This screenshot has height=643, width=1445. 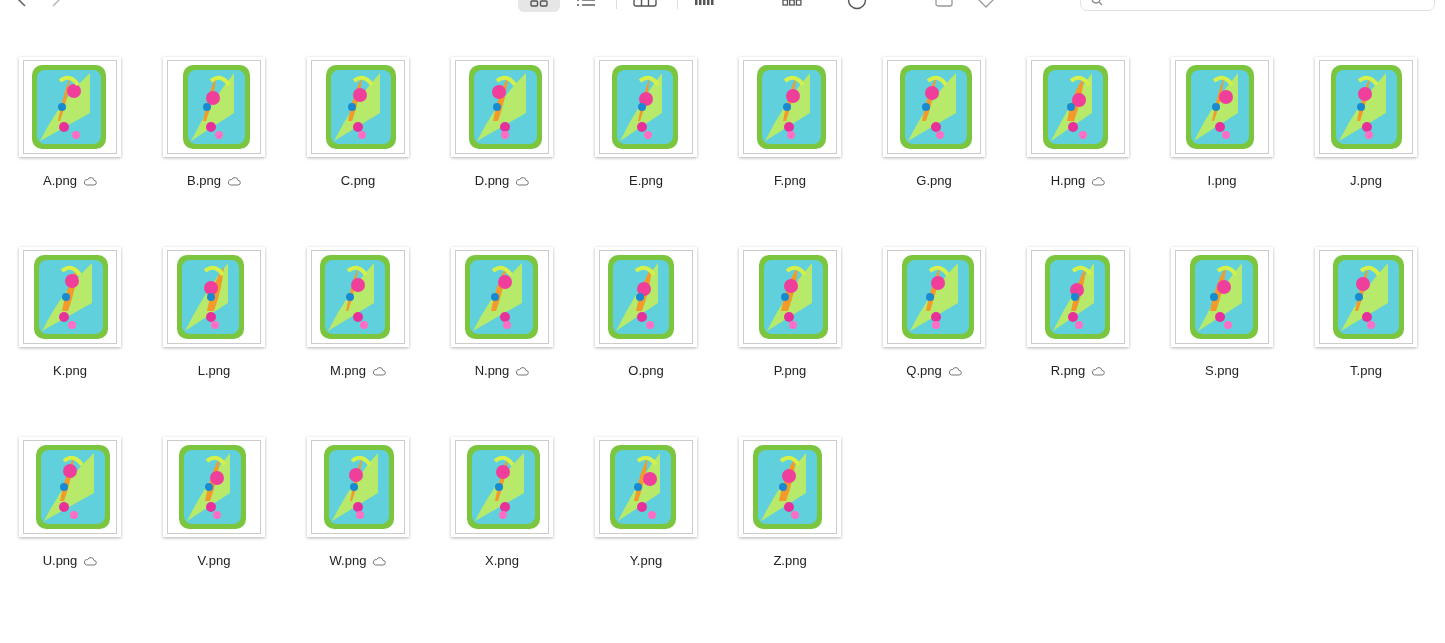 I want to click on file-name: T.png, so click(x=1366, y=370).